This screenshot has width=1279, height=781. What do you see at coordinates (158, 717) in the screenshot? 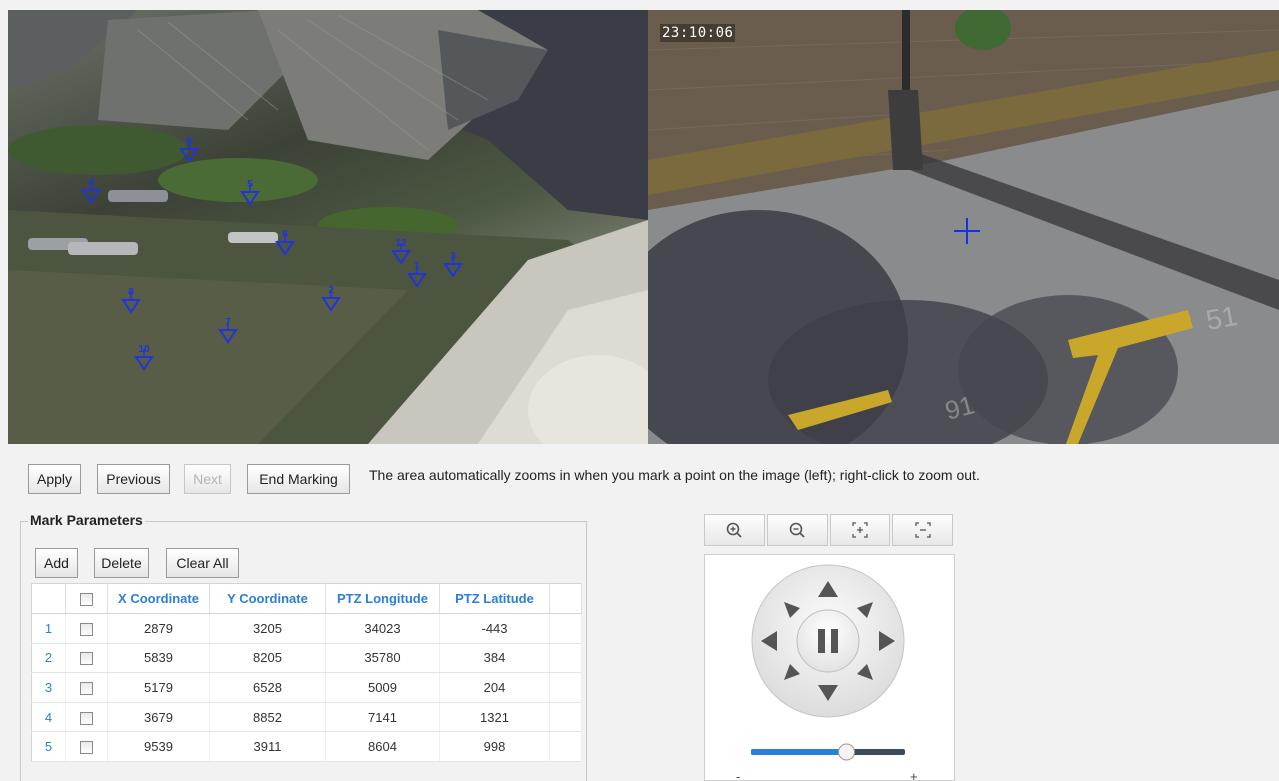
I see `x-coordinate-cell: 3679` at bounding box center [158, 717].